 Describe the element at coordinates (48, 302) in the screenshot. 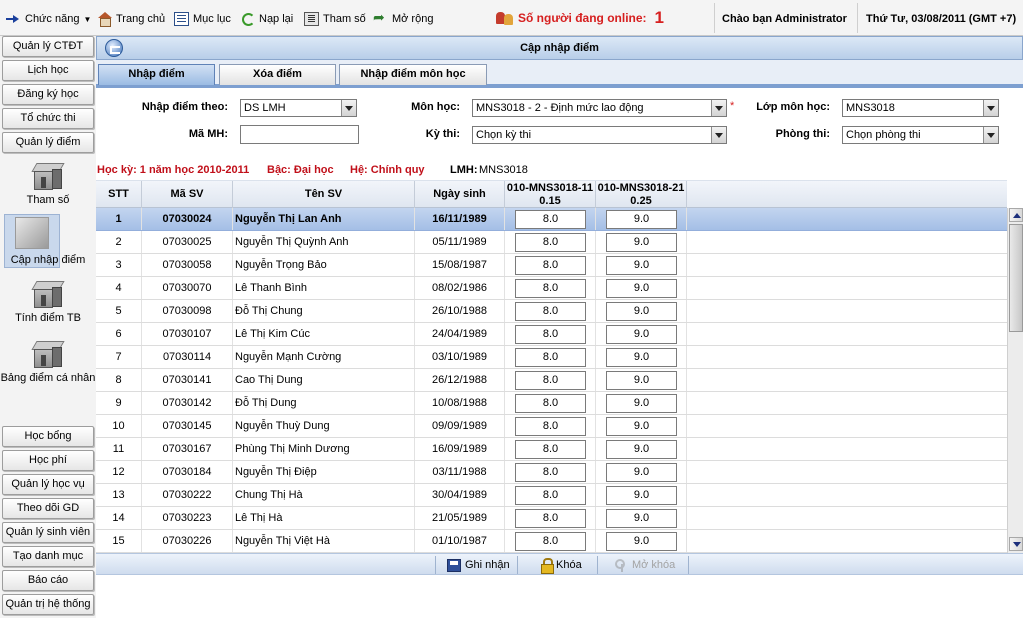

I see `nav-tinh-diem-tb: Tính điểm TB` at that location.